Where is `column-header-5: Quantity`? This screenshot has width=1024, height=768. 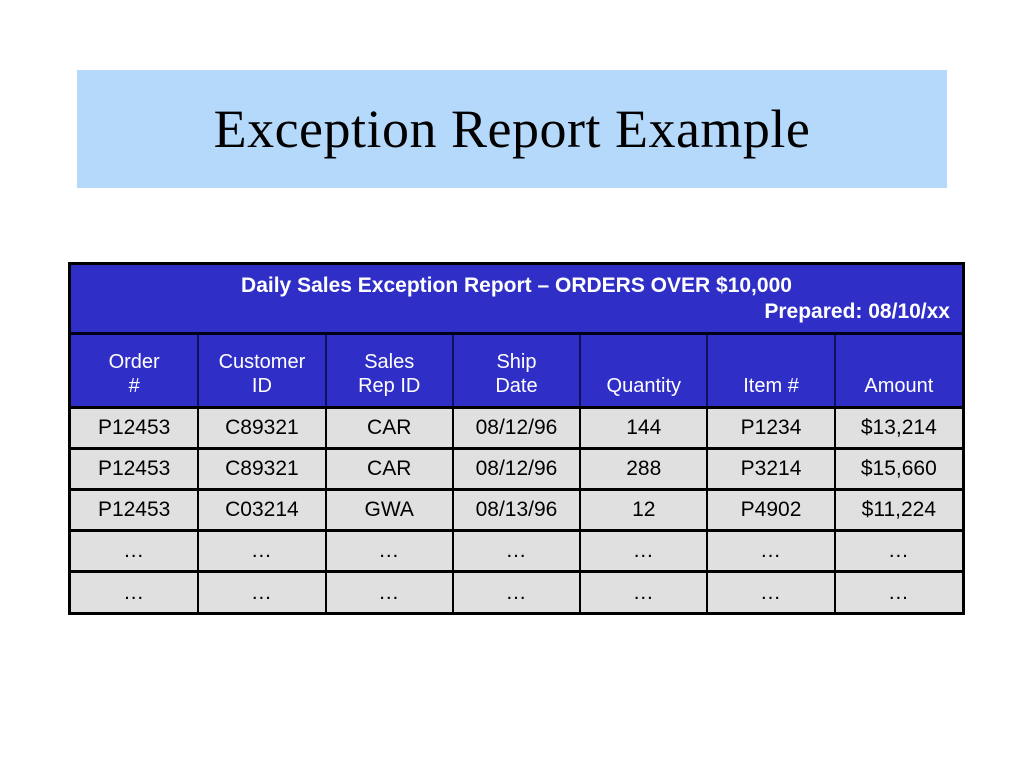 column-header-5: Quantity is located at coordinates (644, 371).